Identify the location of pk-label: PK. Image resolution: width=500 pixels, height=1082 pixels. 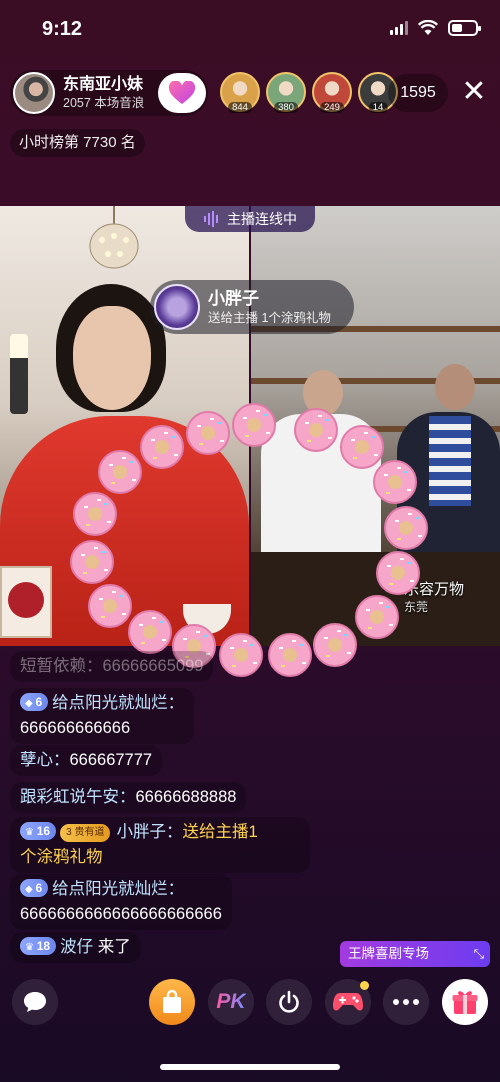
(231, 1001).